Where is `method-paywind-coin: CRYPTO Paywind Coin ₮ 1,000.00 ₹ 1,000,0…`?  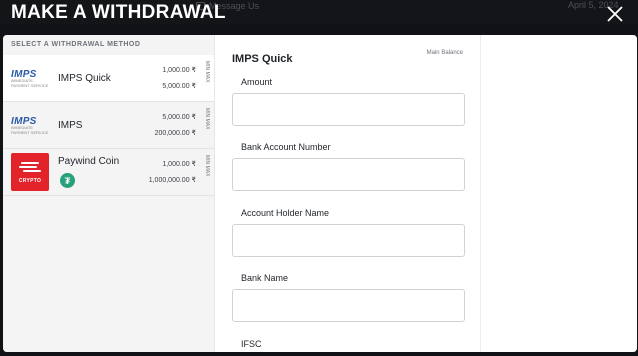
method-paywind-coin: CRYPTO Paywind Coin ₮ 1,000.00 ₹ 1,000,0… is located at coordinates (108, 172).